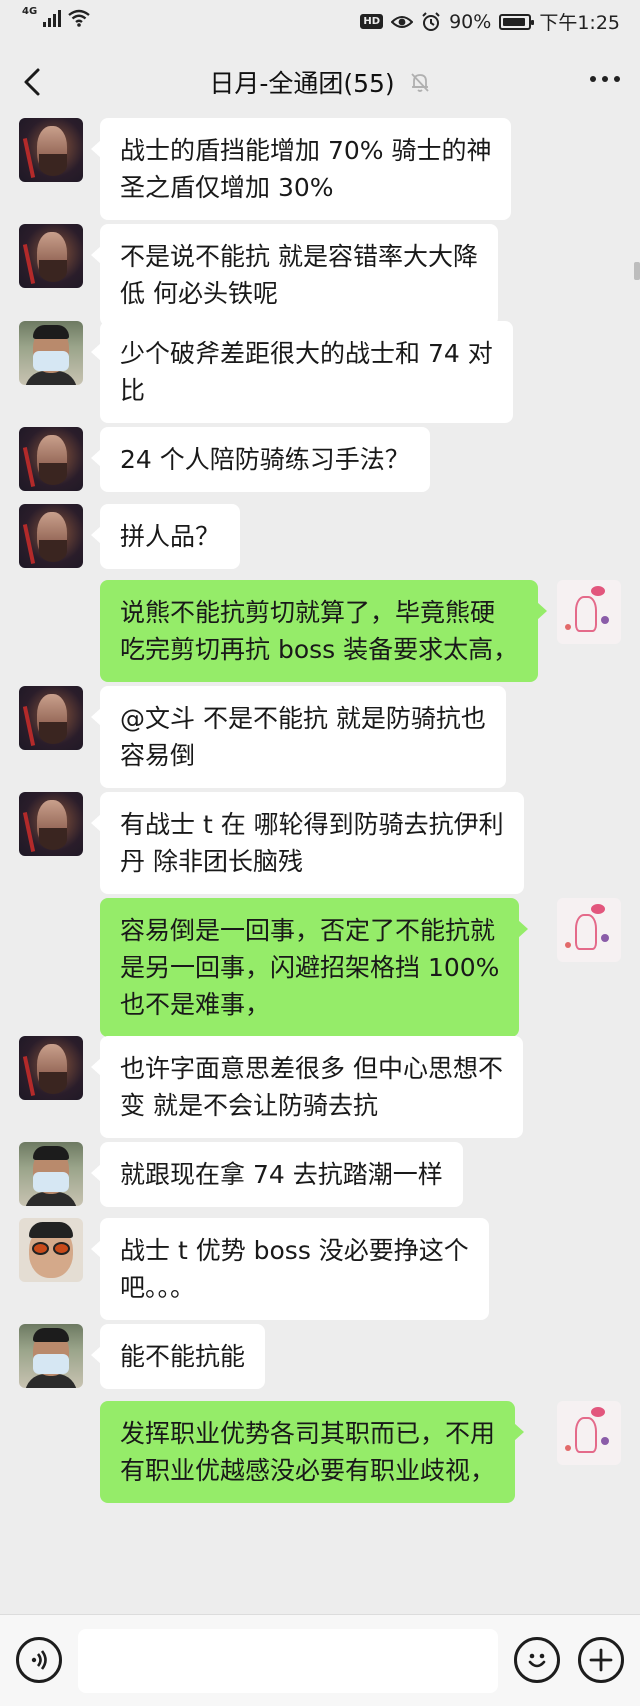 The image size is (640, 1706). Describe the element at coordinates (277, 1174) in the screenshot. I see `message-bubble: 就跟现在拿 74 去抗踏潮一样` at that location.